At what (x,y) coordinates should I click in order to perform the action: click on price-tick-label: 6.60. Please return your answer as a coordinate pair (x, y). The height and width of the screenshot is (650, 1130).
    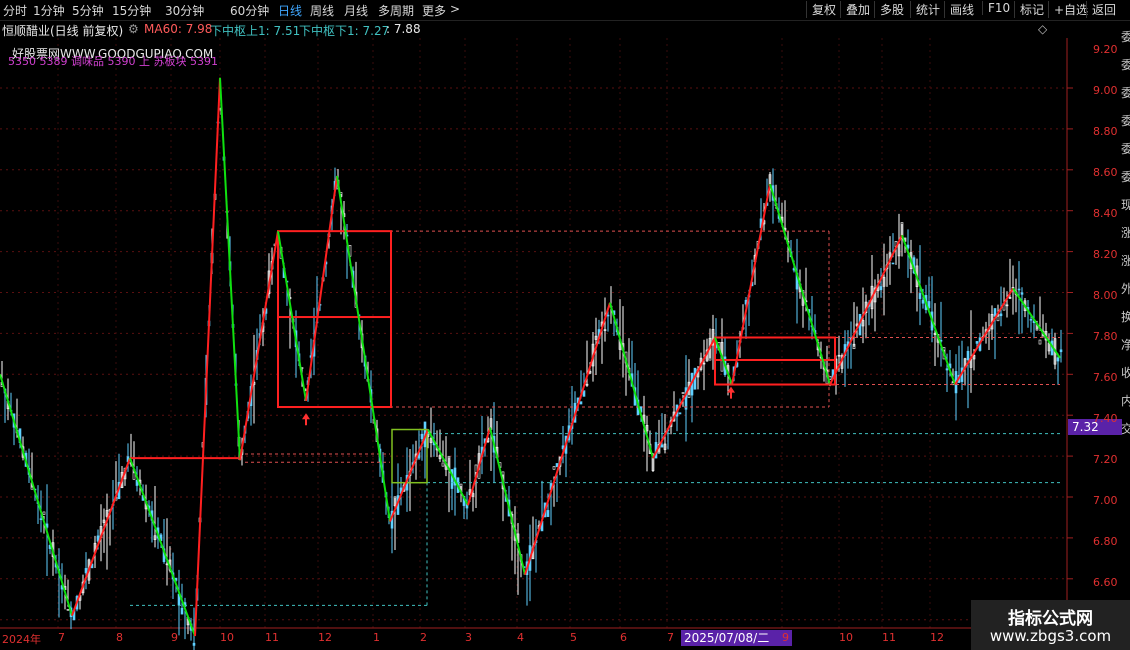
    Looking at the image, I should click on (1105, 582).